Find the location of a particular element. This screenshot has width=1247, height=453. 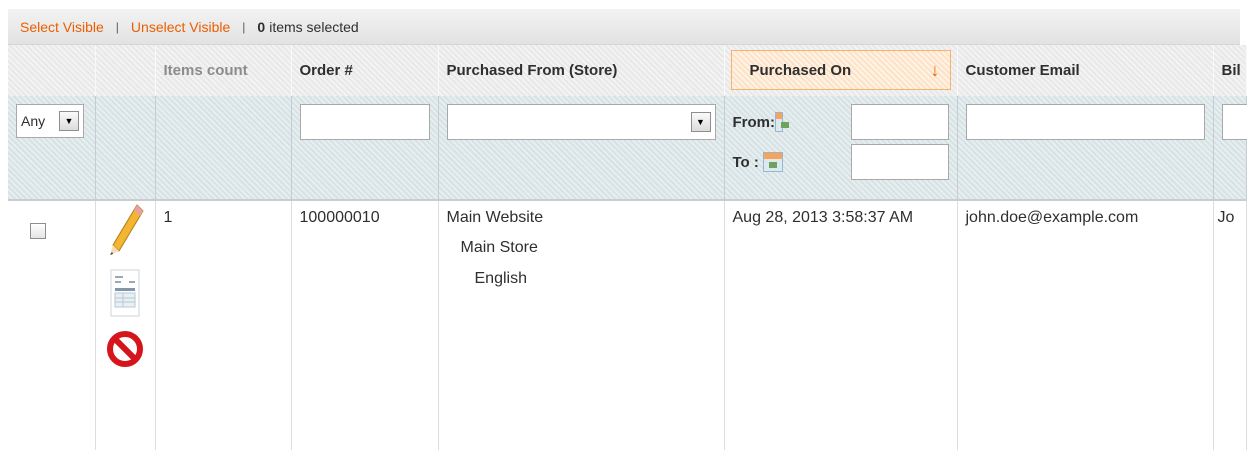

sorted-column-box: Purchased On ↓ is located at coordinates (840, 70).